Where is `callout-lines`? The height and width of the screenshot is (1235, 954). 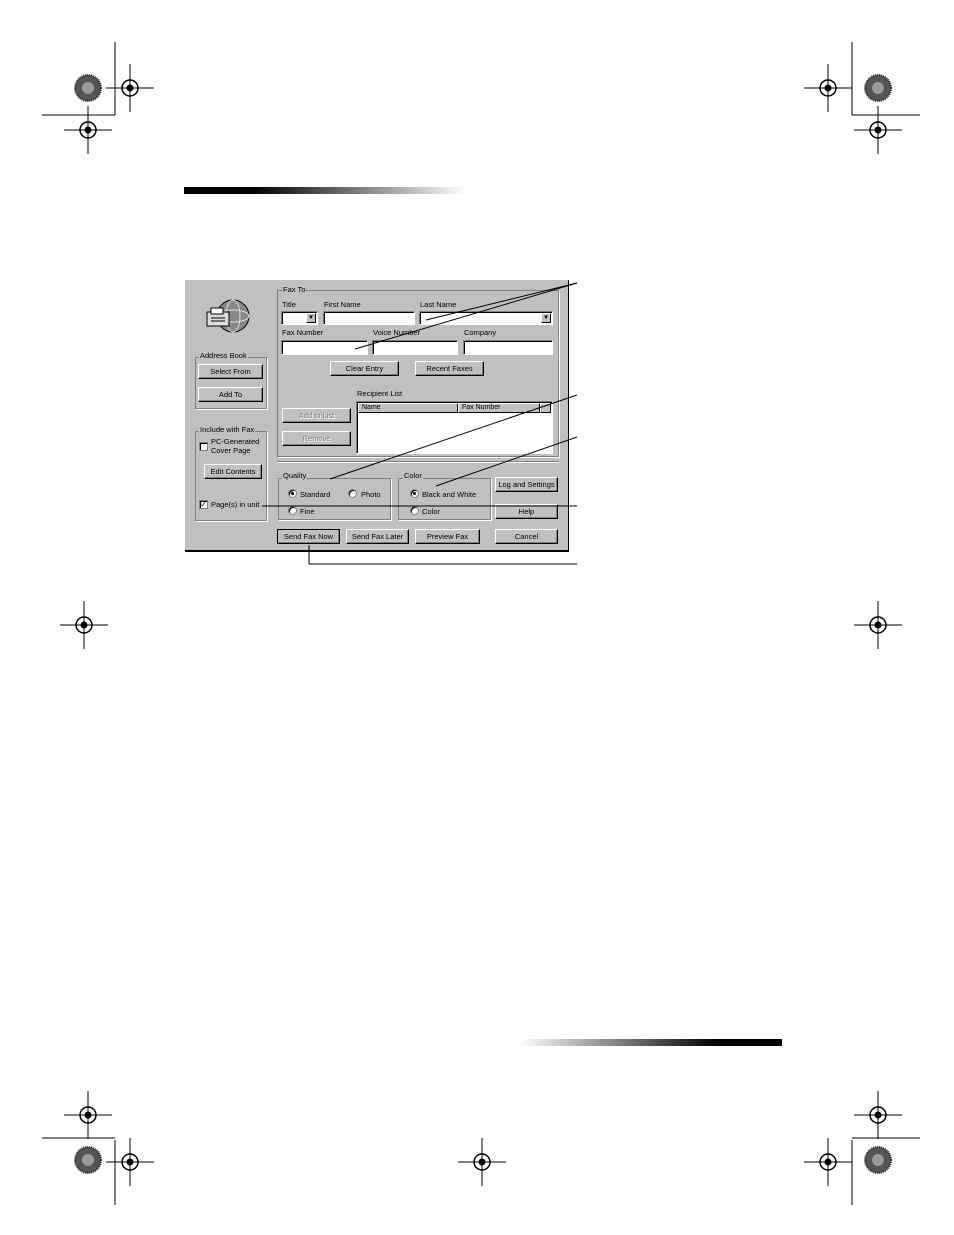
callout-lines is located at coordinates (420, 423).